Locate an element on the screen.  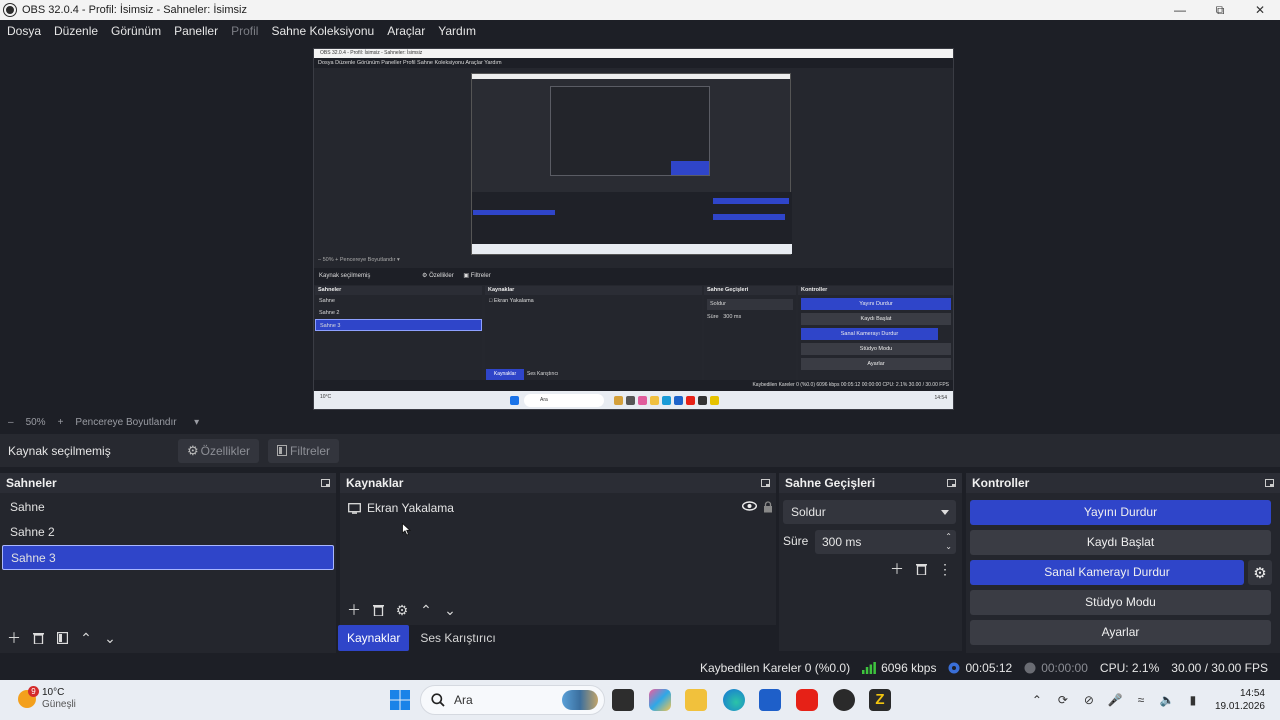
settings-button: Ayarlar is located at coordinates (1120, 632).